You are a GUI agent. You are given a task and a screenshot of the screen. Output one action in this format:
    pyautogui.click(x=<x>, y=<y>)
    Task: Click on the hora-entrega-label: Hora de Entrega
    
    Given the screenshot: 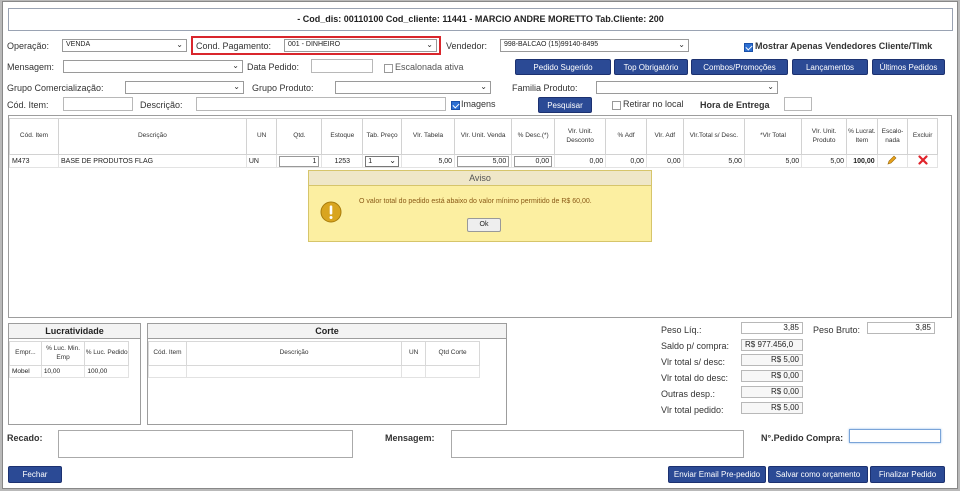 What is the action you would take?
    pyautogui.click(x=735, y=105)
    